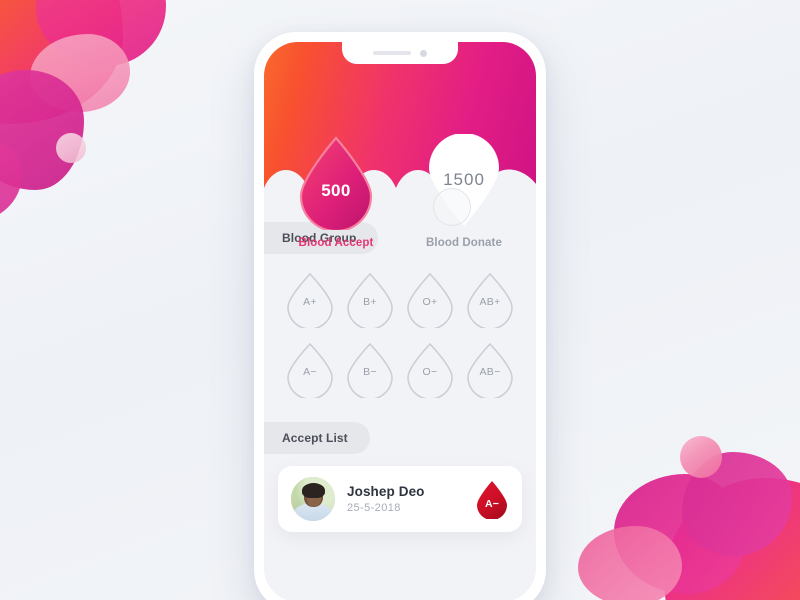  I want to click on avatar, so click(313, 499).